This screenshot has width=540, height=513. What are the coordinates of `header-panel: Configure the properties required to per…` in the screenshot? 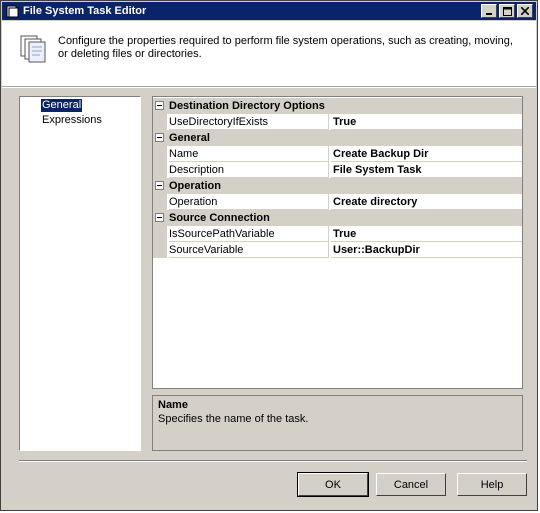 It's located at (269, 54).